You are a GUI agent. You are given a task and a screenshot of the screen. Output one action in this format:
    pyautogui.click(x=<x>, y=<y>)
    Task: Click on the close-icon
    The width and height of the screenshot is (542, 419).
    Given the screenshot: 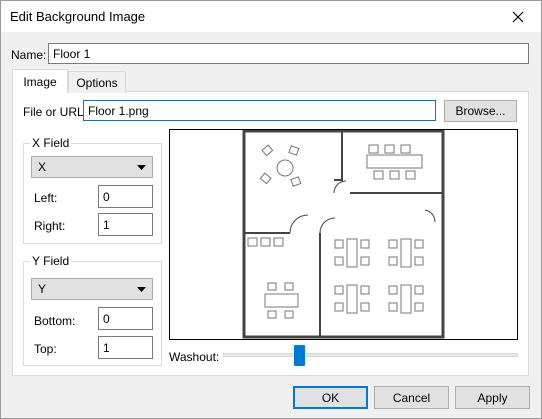 What is the action you would take?
    pyautogui.click(x=518, y=16)
    